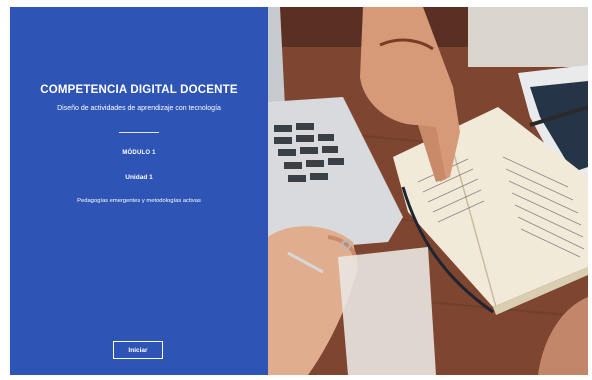 This screenshot has width=592, height=380. What do you see at coordinates (139, 177) in the screenshot?
I see `unit-label: Unidad 1` at bounding box center [139, 177].